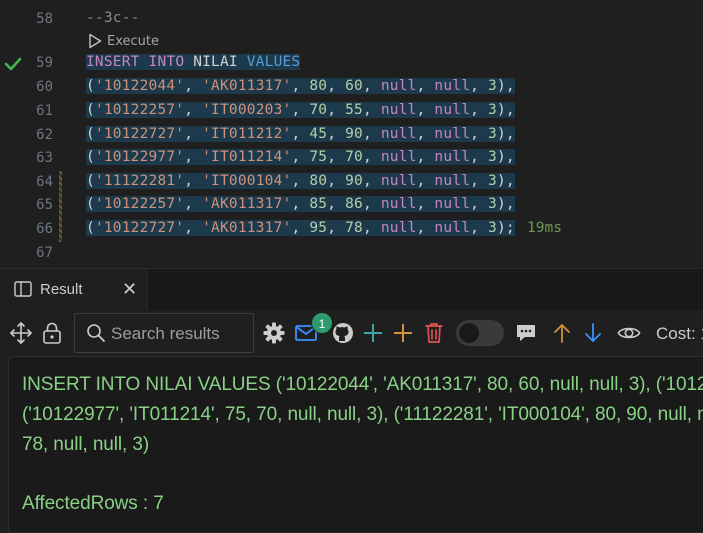  I want to click on trash-icon, so click(434, 333).